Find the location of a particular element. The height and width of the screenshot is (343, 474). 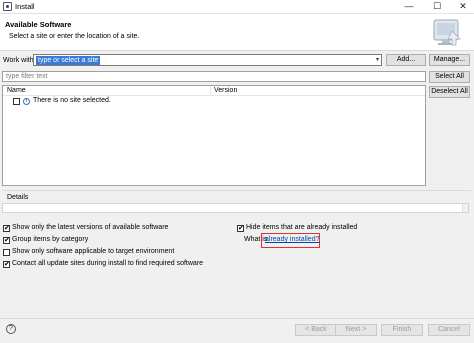

help-icon: ? is located at coordinates (11, 329).